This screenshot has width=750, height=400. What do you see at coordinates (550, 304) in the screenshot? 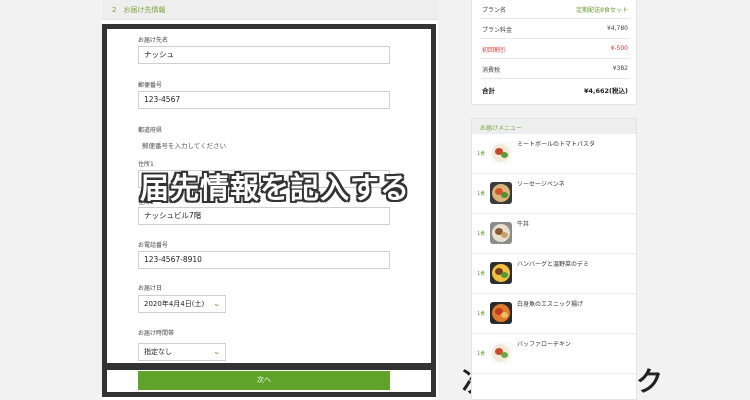
I see `menu-item-name: 白身魚のエスニック揚げ` at bounding box center [550, 304].